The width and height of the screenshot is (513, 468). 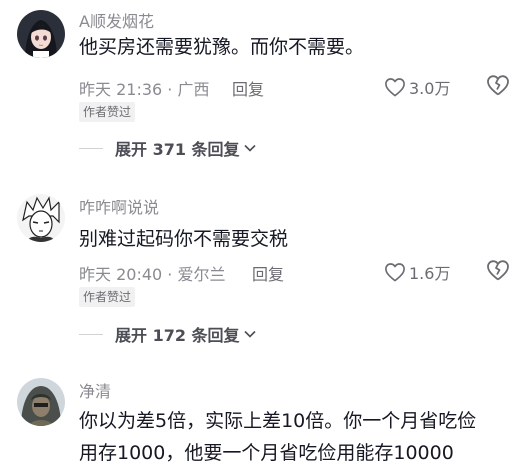 I want to click on expand-replies-label: 展开 172 条回复, so click(x=177, y=335).